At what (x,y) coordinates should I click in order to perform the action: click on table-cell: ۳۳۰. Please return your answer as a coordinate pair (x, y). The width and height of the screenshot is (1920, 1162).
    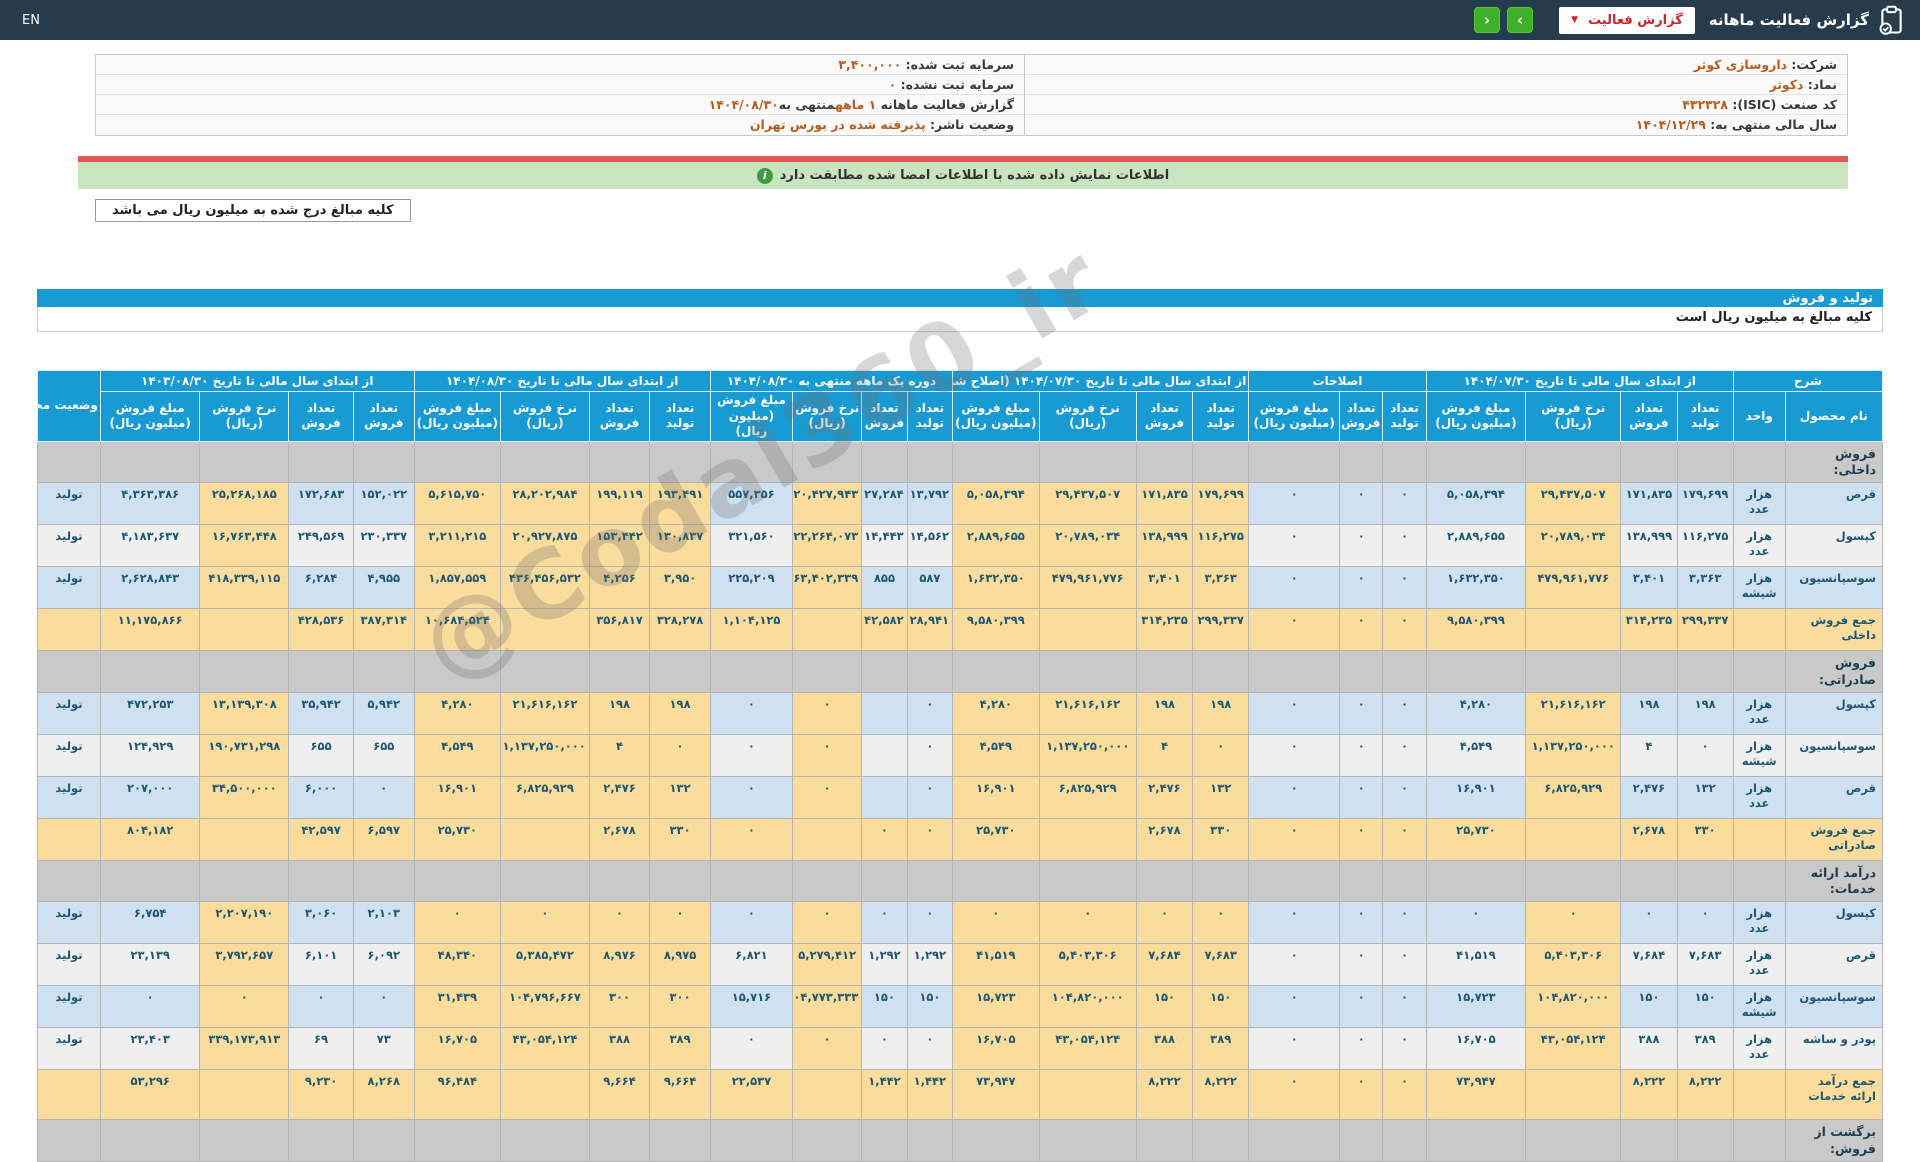
    Looking at the image, I should click on (680, 839).